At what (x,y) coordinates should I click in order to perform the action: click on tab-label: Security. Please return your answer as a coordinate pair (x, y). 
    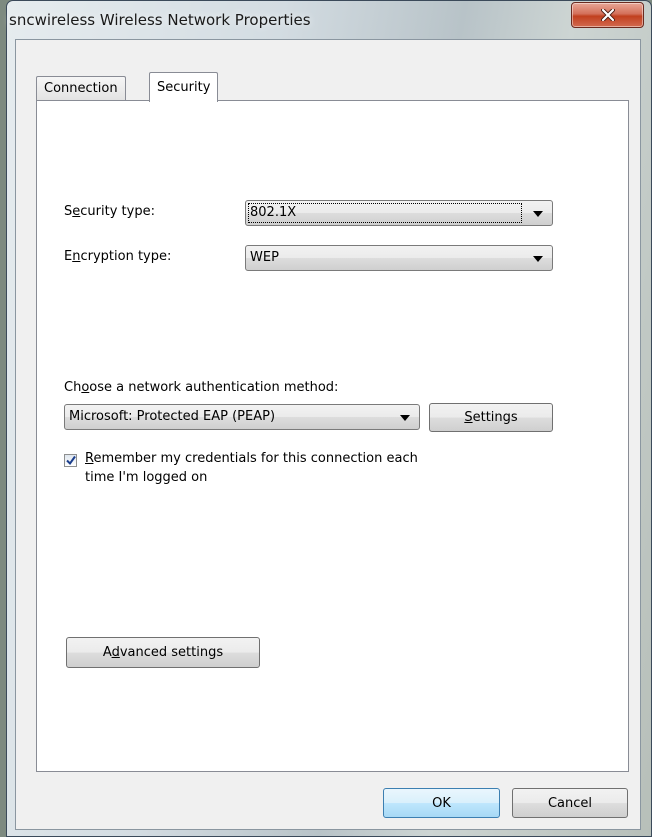
    Looking at the image, I should click on (184, 87).